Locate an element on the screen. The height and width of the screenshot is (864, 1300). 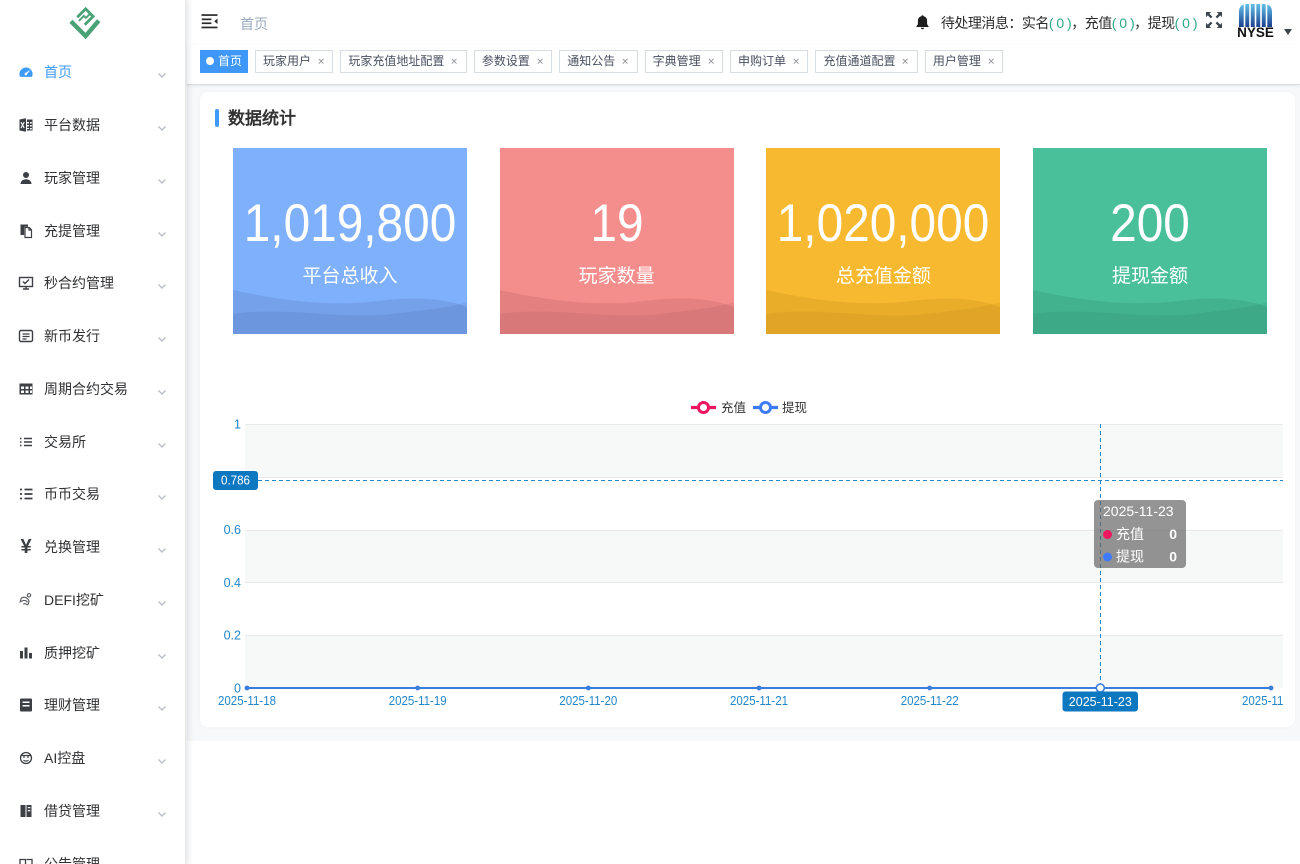
svg-text: 1 is located at coordinates (237, 425).